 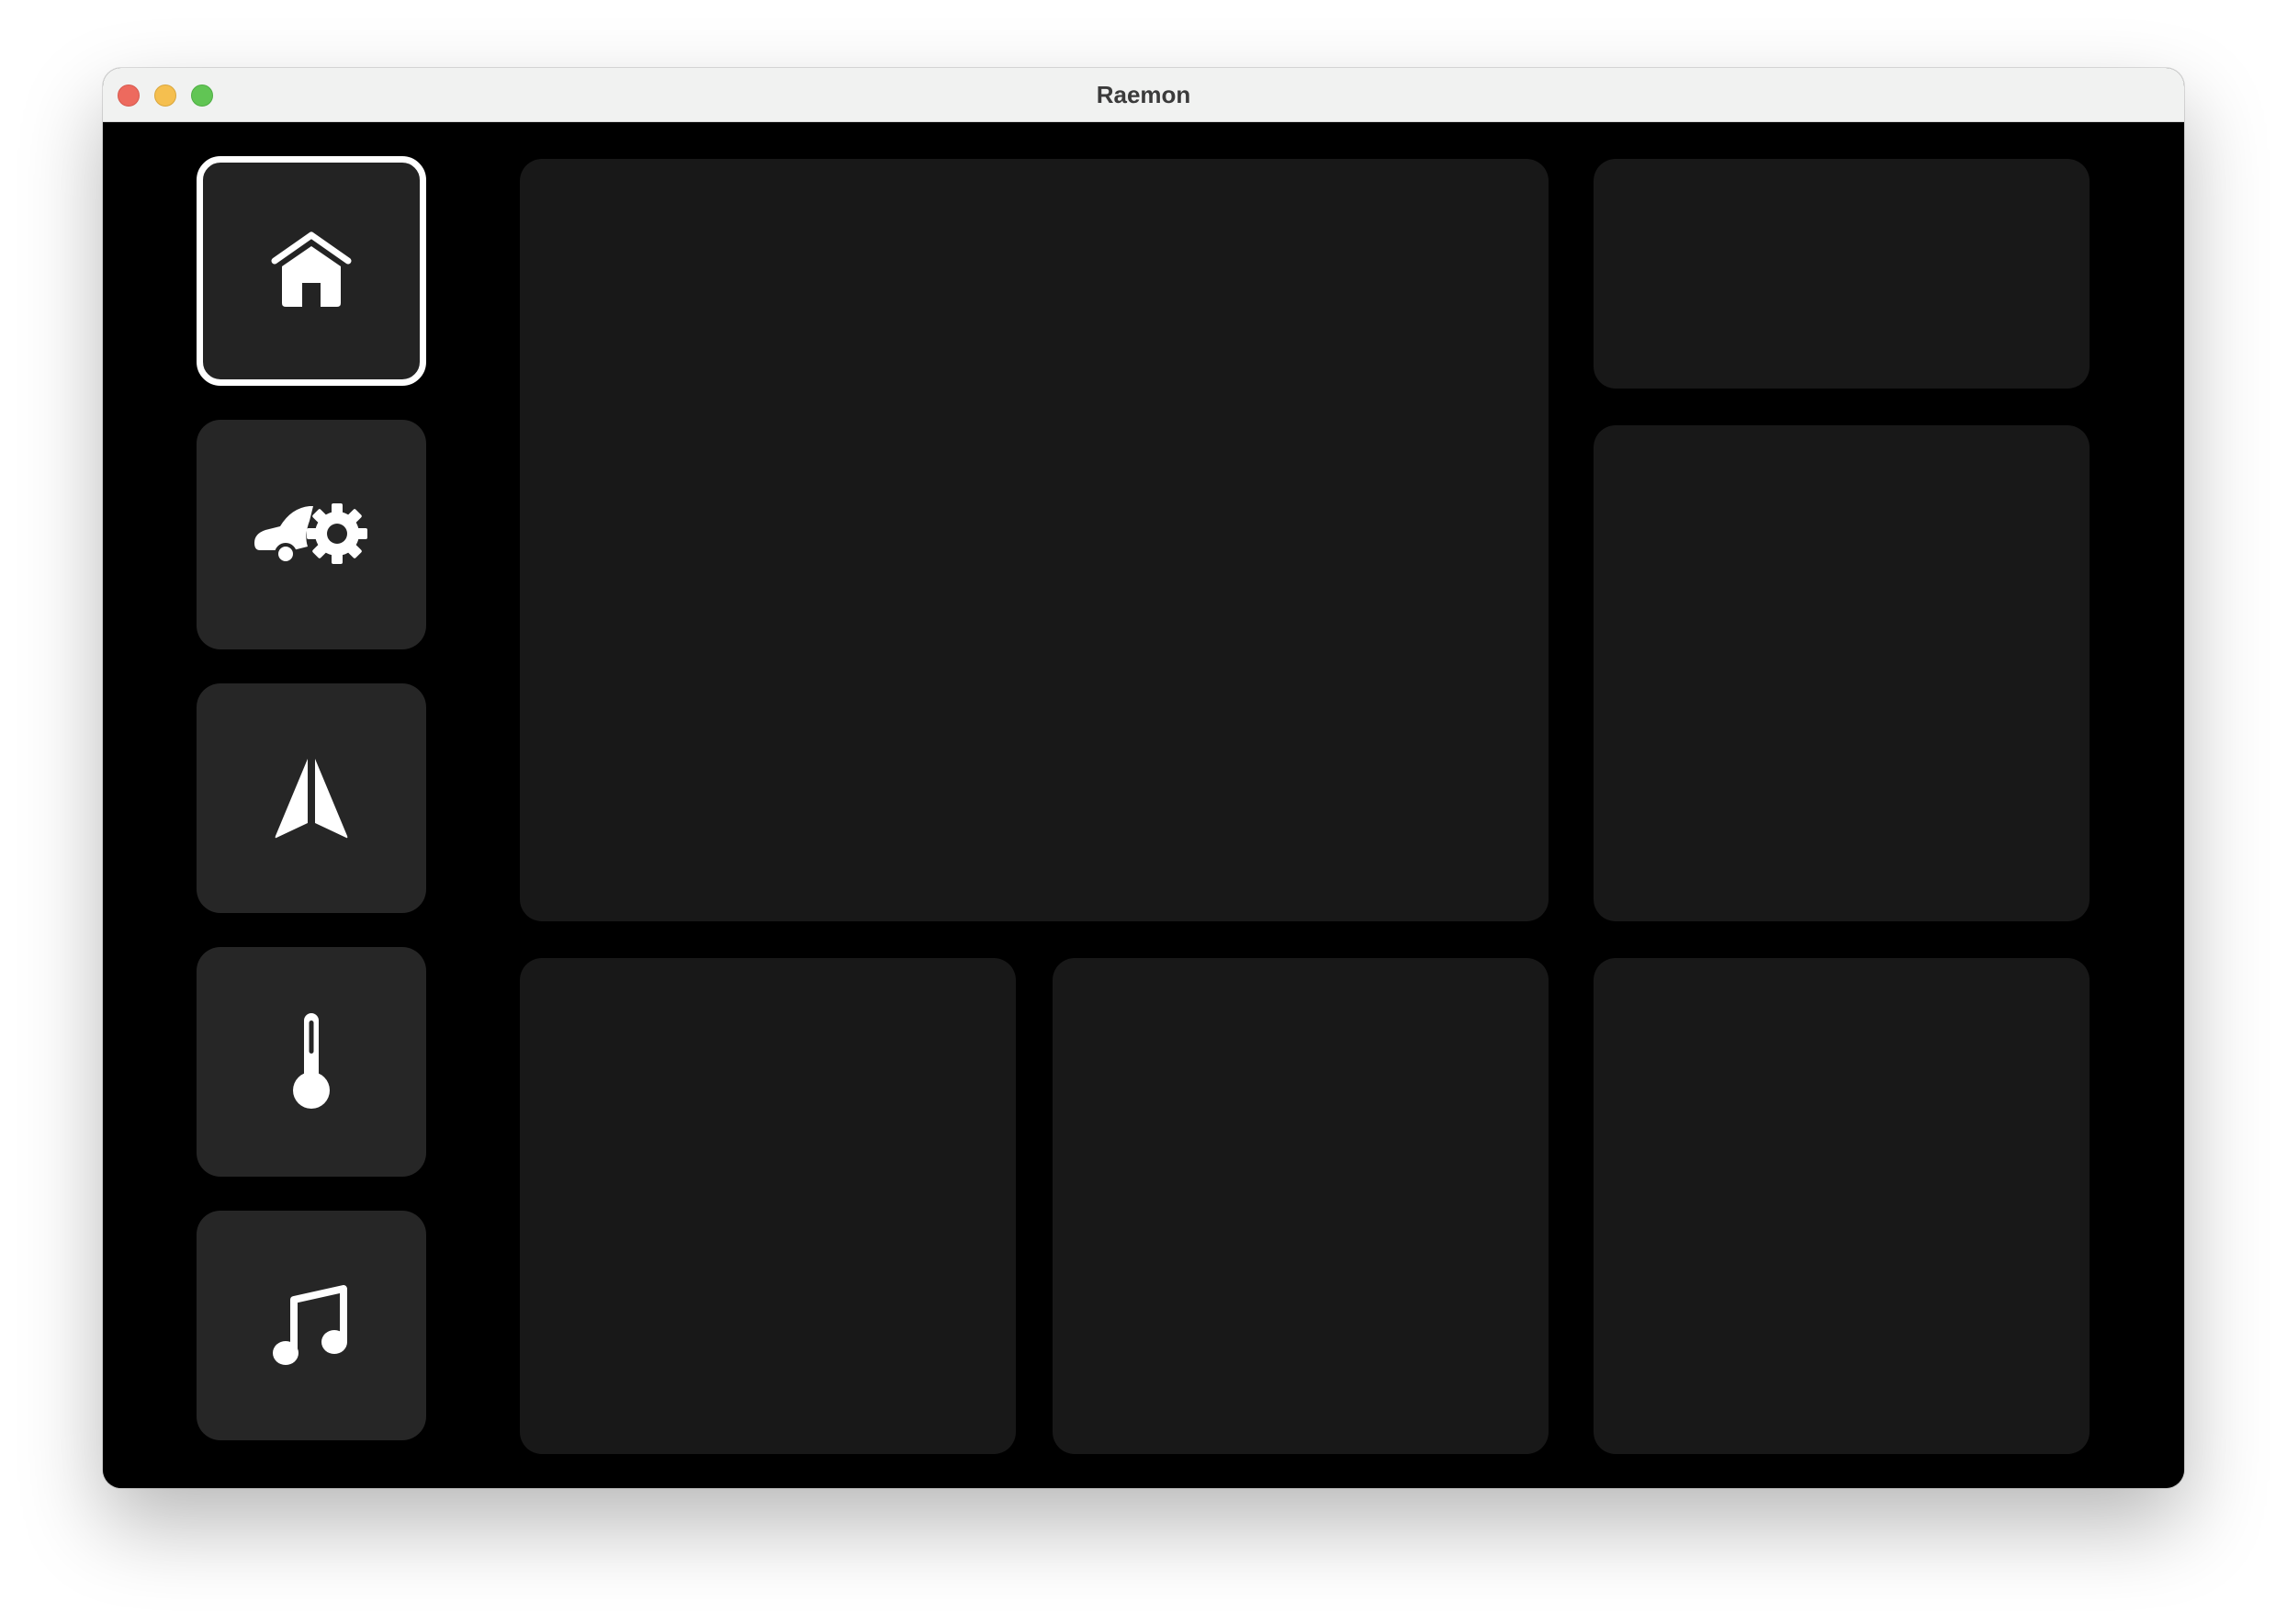 I want to click on sidebar-item-vehicle-settings, so click(x=311, y=534).